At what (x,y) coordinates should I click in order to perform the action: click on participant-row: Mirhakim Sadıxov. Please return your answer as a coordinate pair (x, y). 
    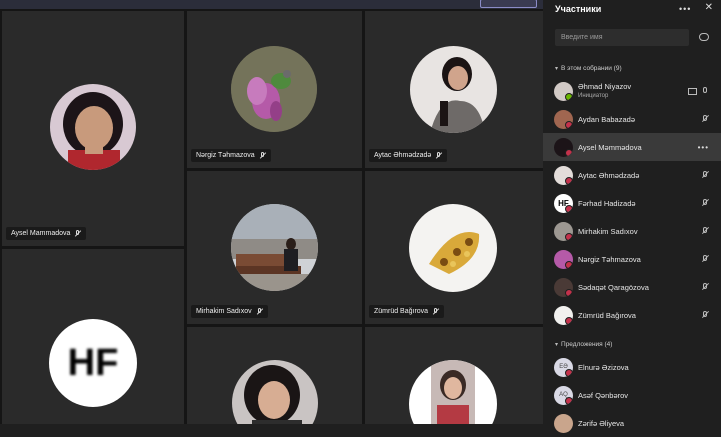
    Looking at the image, I should click on (632, 231).